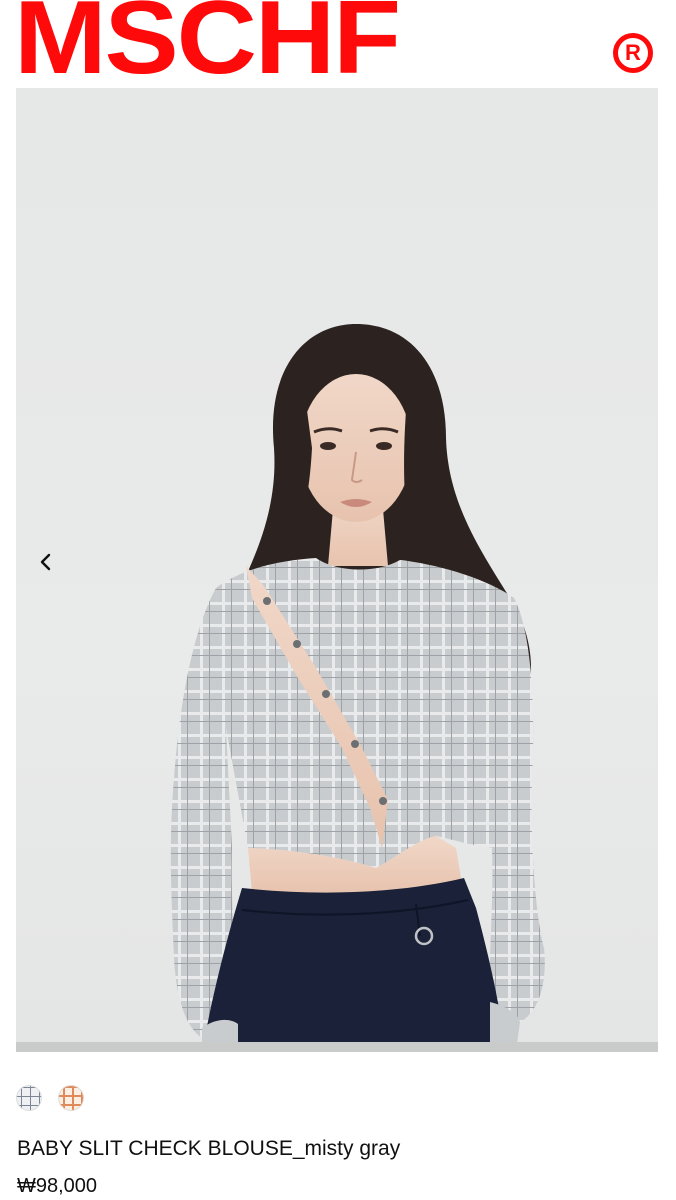 The height and width of the screenshot is (1200, 676). What do you see at coordinates (208, 1149) in the screenshot?
I see `product-name: BABY SLIT CHECK BLOUSE_misty gray` at bounding box center [208, 1149].